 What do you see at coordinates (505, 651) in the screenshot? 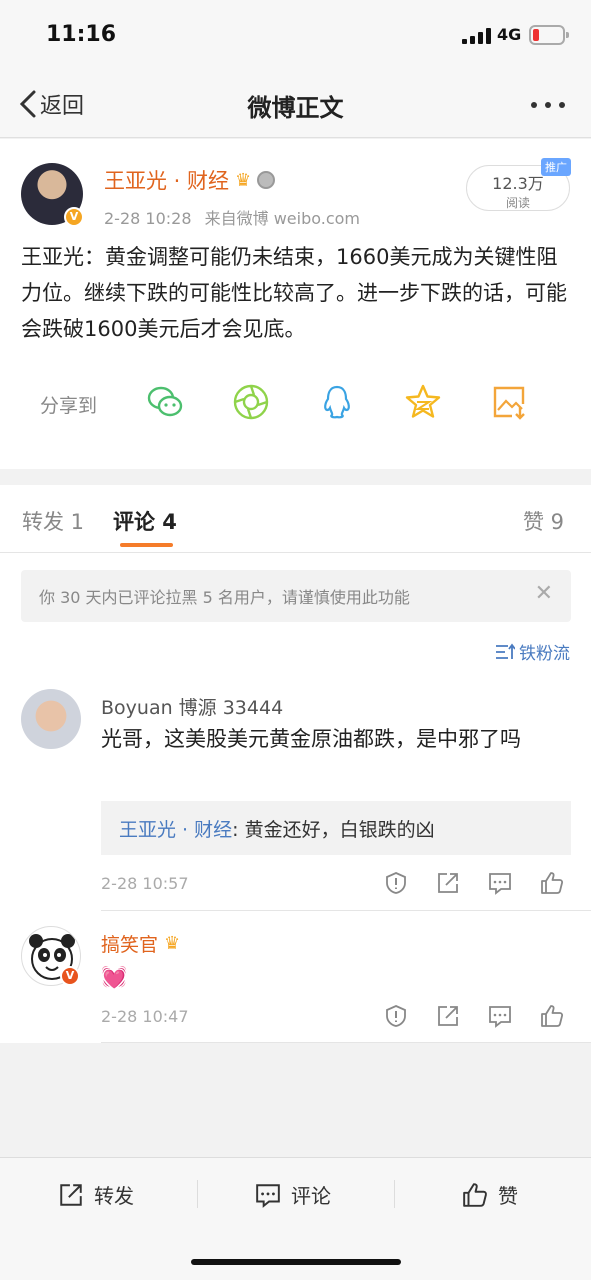
I see `sort-icon` at bounding box center [505, 651].